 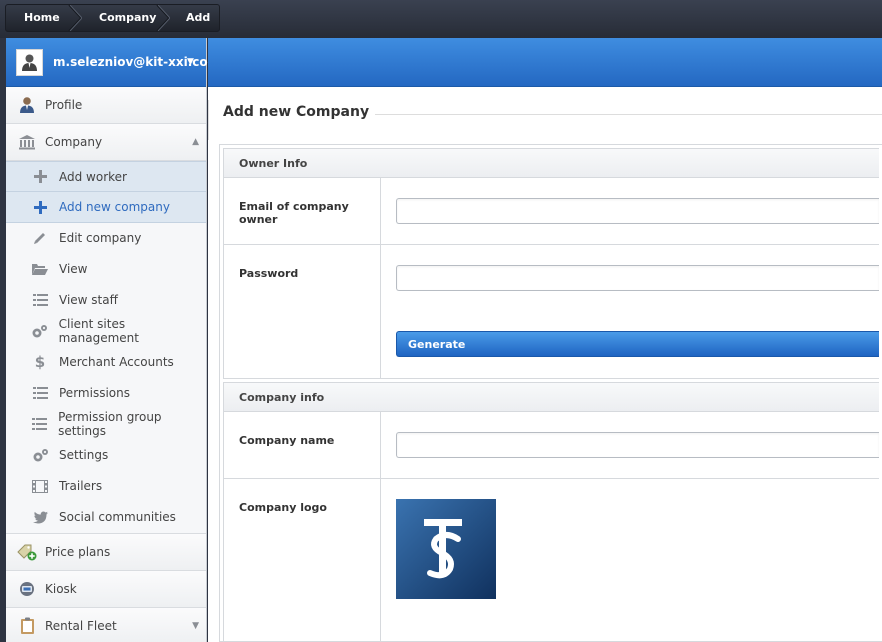 I want to click on generate-button: Generate, so click(x=637, y=344).